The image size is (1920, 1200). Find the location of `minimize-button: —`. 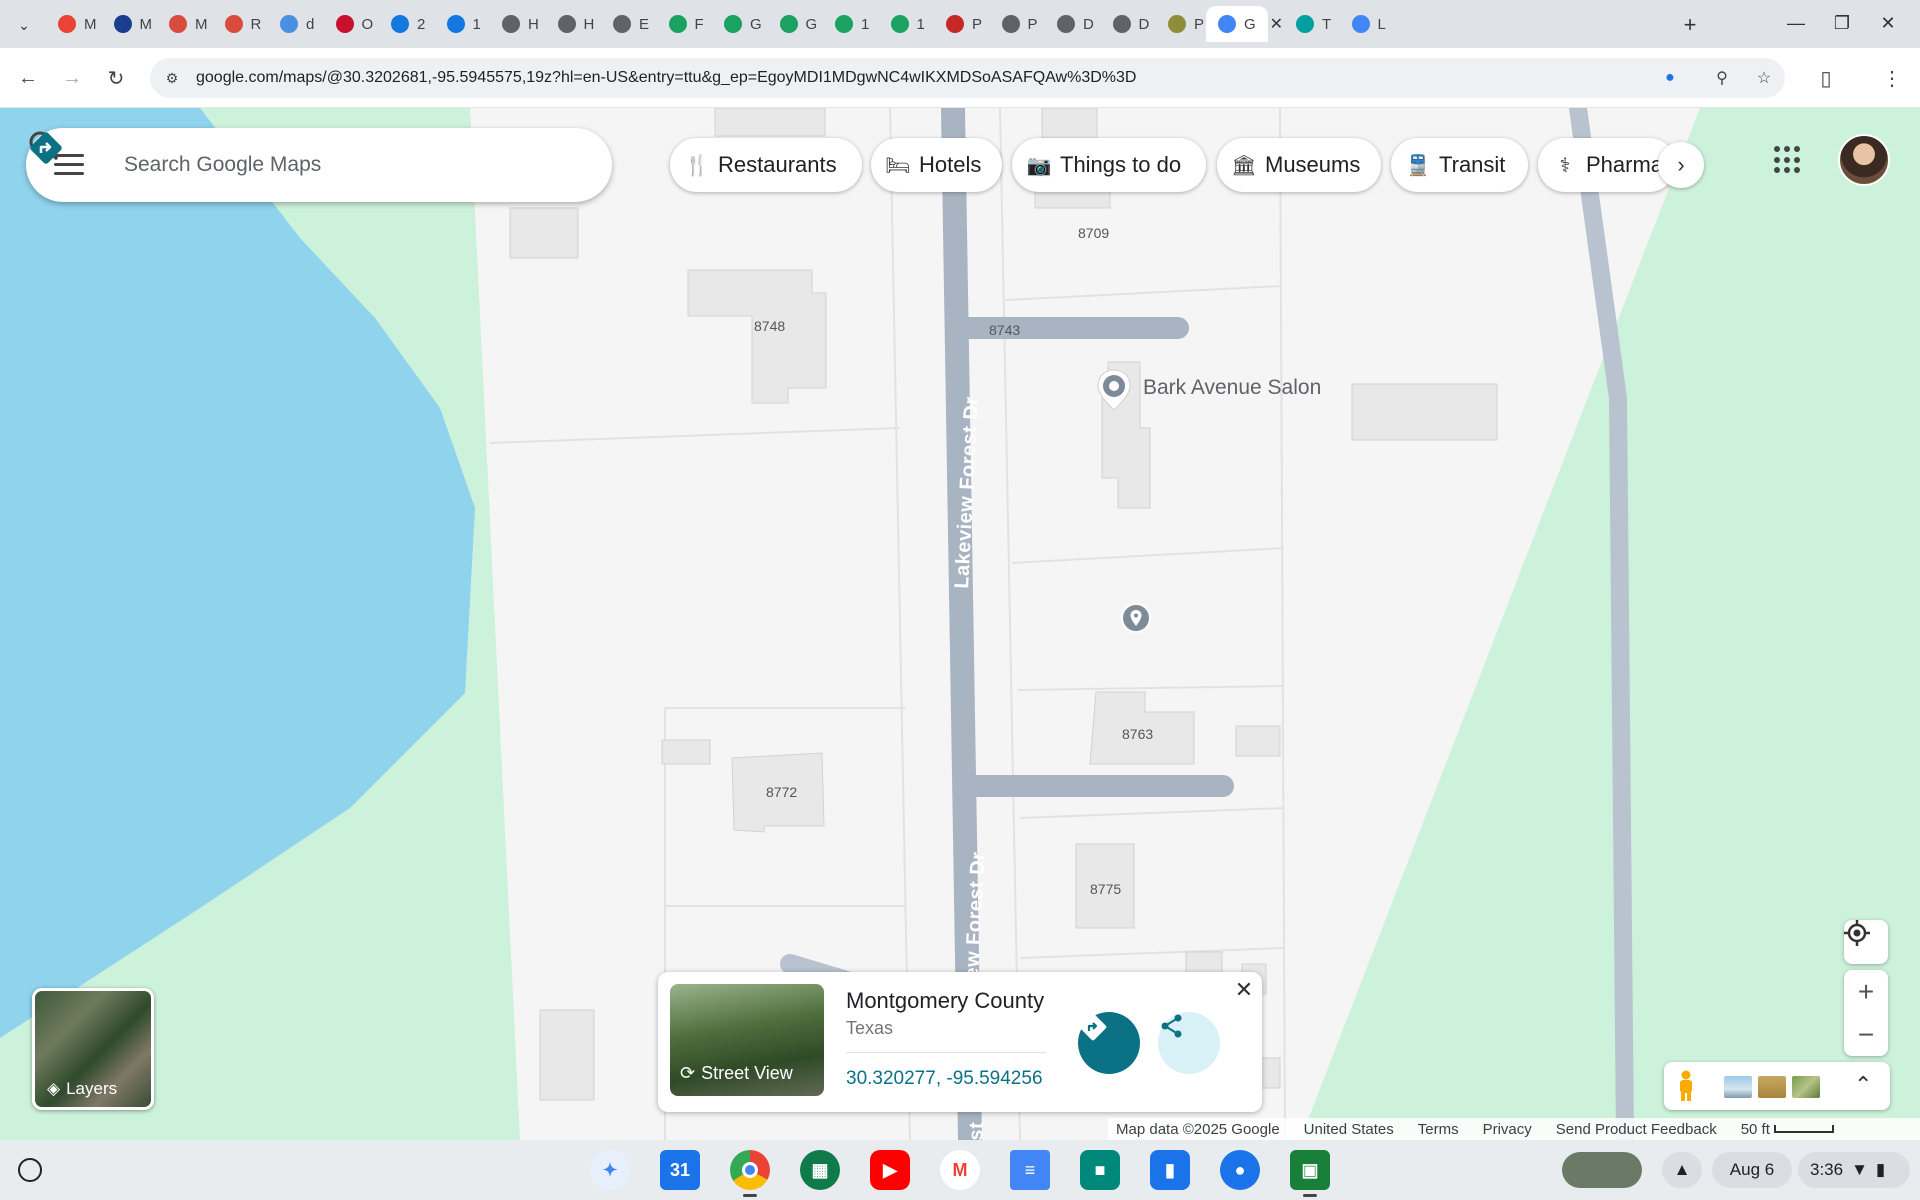

minimize-button: — is located at coordinates (1796, 23).